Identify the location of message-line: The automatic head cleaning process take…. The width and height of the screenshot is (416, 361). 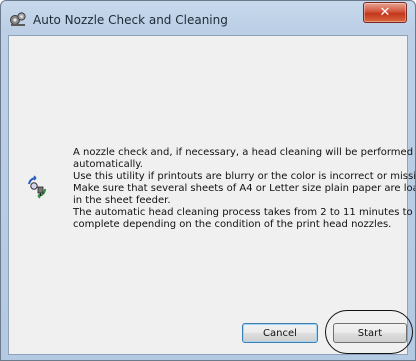
(243, 212).